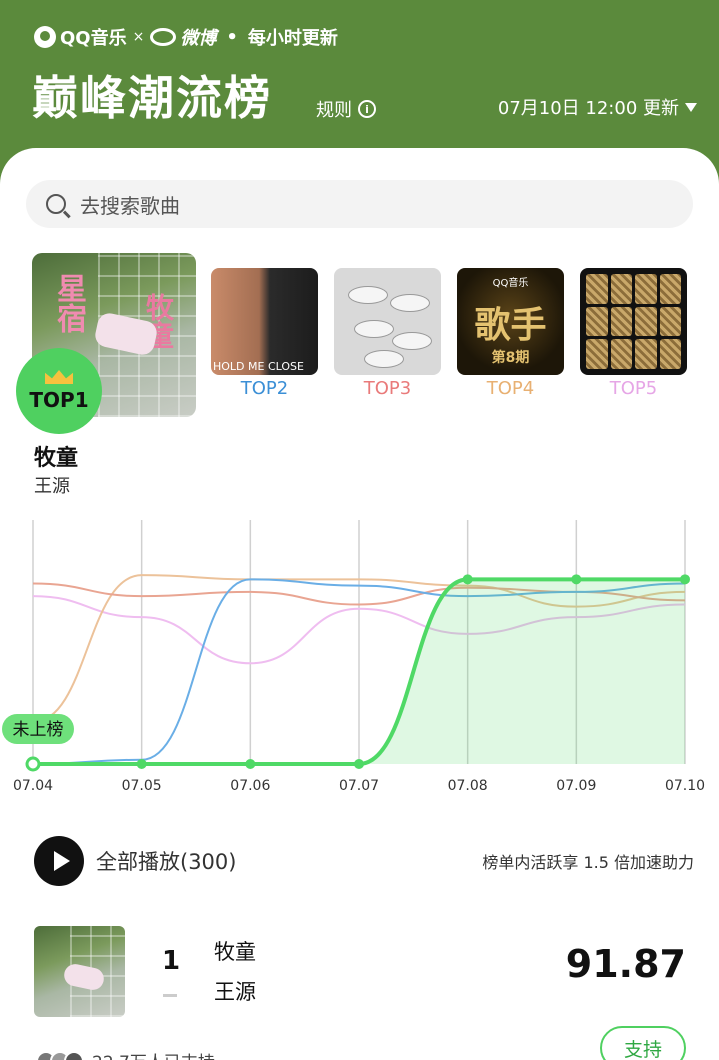  Describe the element at coordinates (74, 1055) in the screenshot. I see `avatar` at that location.